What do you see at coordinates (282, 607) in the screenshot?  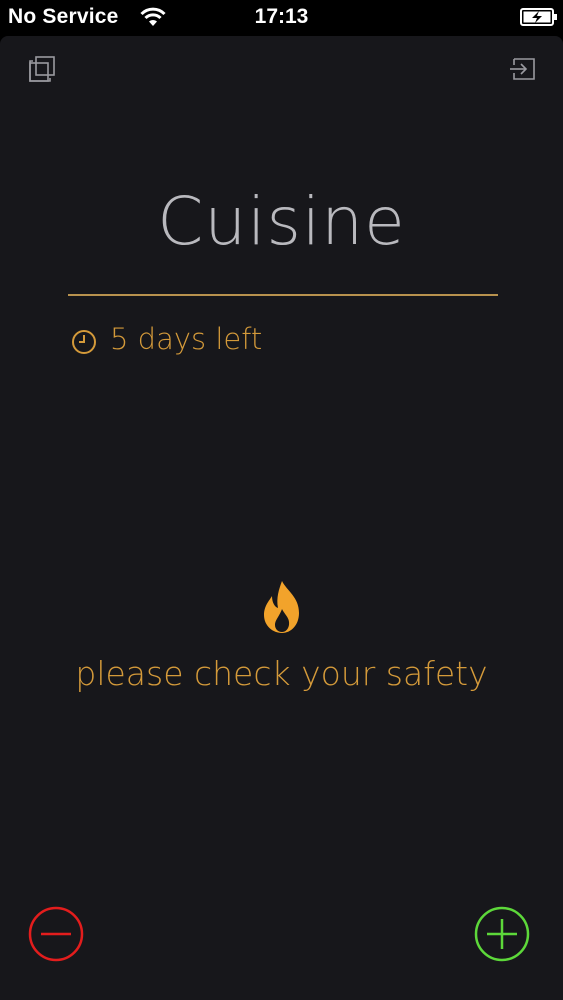 I see `fire-icon` at bounding box center [282, 607].